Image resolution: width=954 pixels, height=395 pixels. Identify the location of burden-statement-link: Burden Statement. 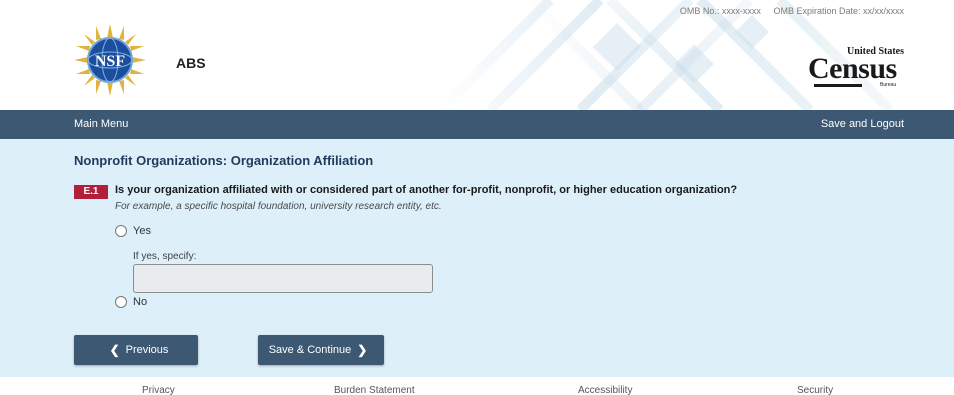
(374, 390).